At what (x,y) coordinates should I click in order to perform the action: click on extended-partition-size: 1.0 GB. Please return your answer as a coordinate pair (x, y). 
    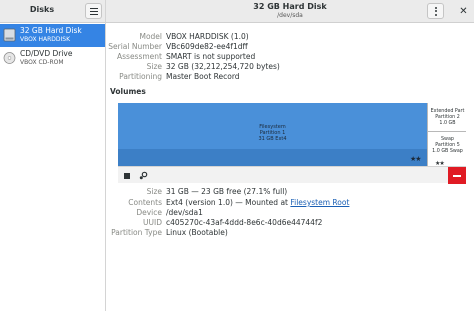
    Looking at the image, I should click on (447, 123).